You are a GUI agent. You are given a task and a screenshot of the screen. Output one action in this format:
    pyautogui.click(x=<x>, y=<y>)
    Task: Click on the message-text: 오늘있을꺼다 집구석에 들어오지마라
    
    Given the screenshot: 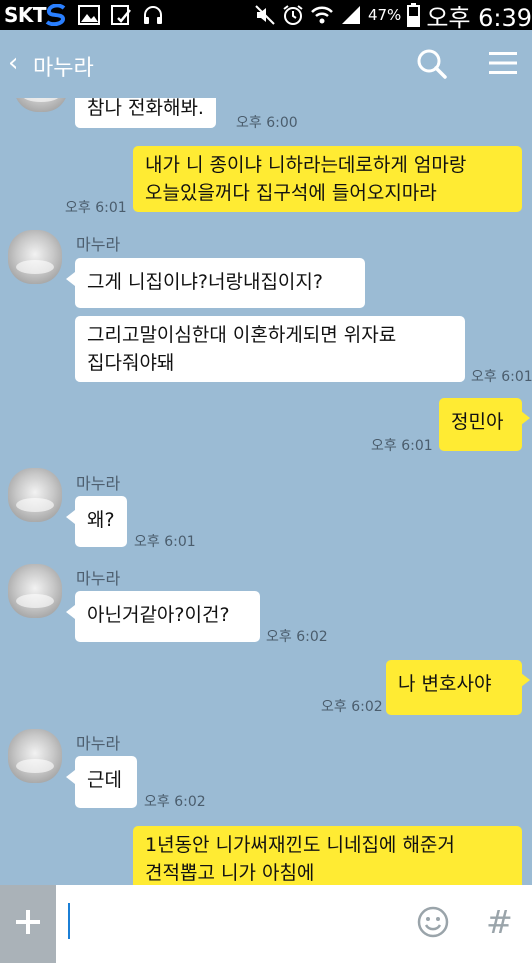 What is the action you would take?
    pyautogui.click(x=291, y=193)
    